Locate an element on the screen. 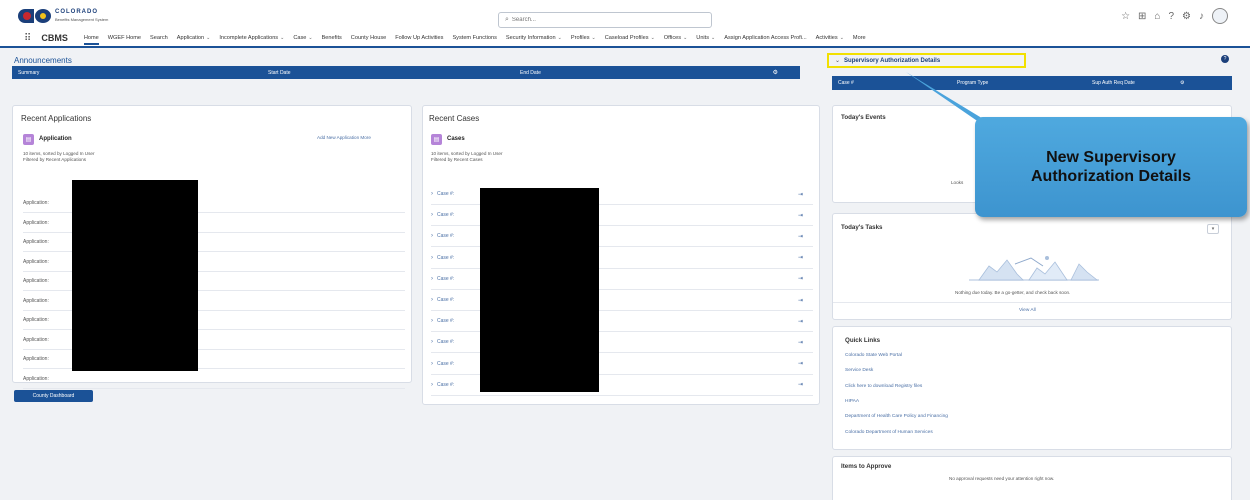 The height and width of the screenshot is (500, 1250). header-utility-icons: ☆ ⊞ ⌂ ? ⚙ ♪ is located at coordinates (1174, 16).